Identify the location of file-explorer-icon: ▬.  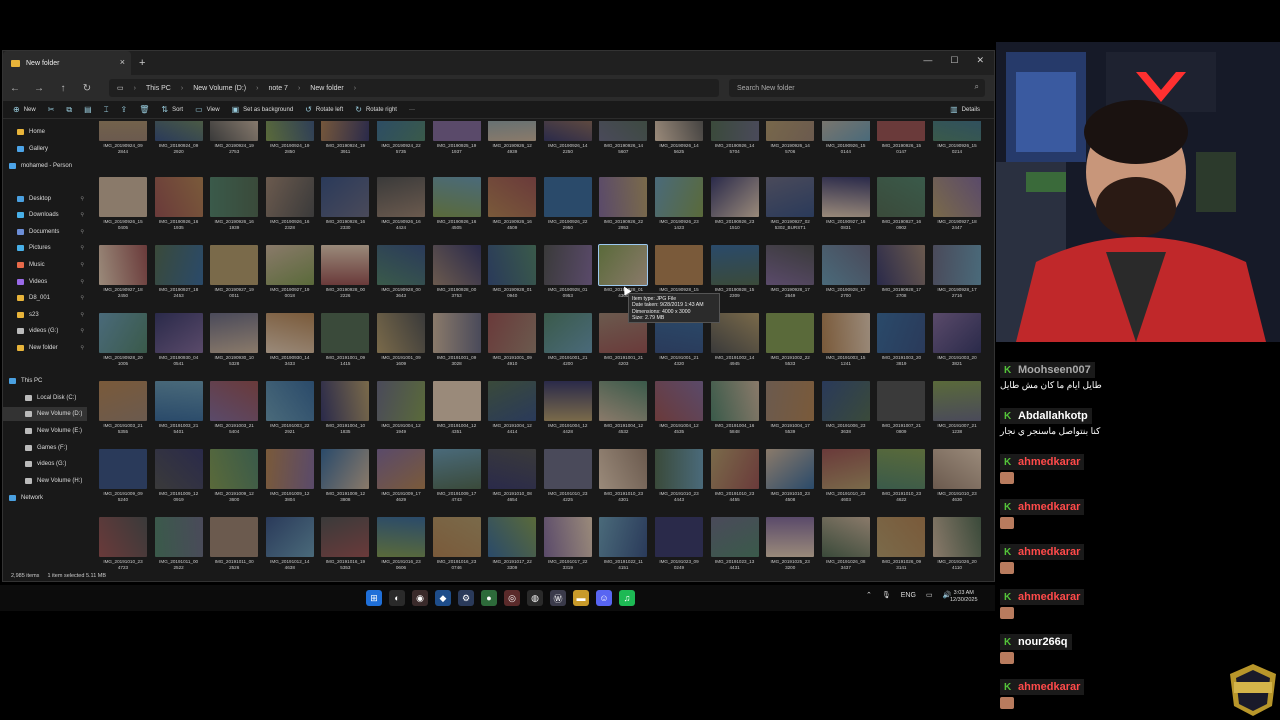
(581, 598).